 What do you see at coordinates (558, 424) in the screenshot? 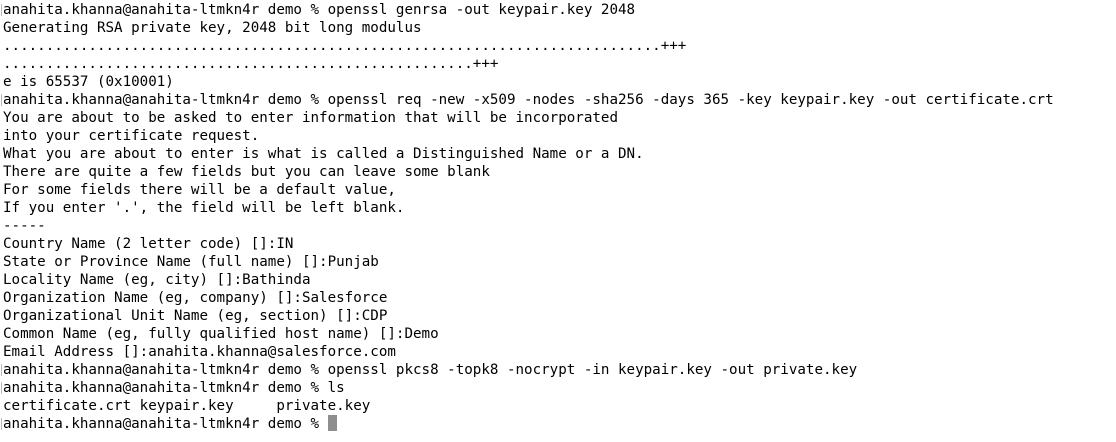
I see `terminal-current-prompt-line: anahita.khanna@anahita-ltmkn4r demo %` at bounding box center [558, 424].